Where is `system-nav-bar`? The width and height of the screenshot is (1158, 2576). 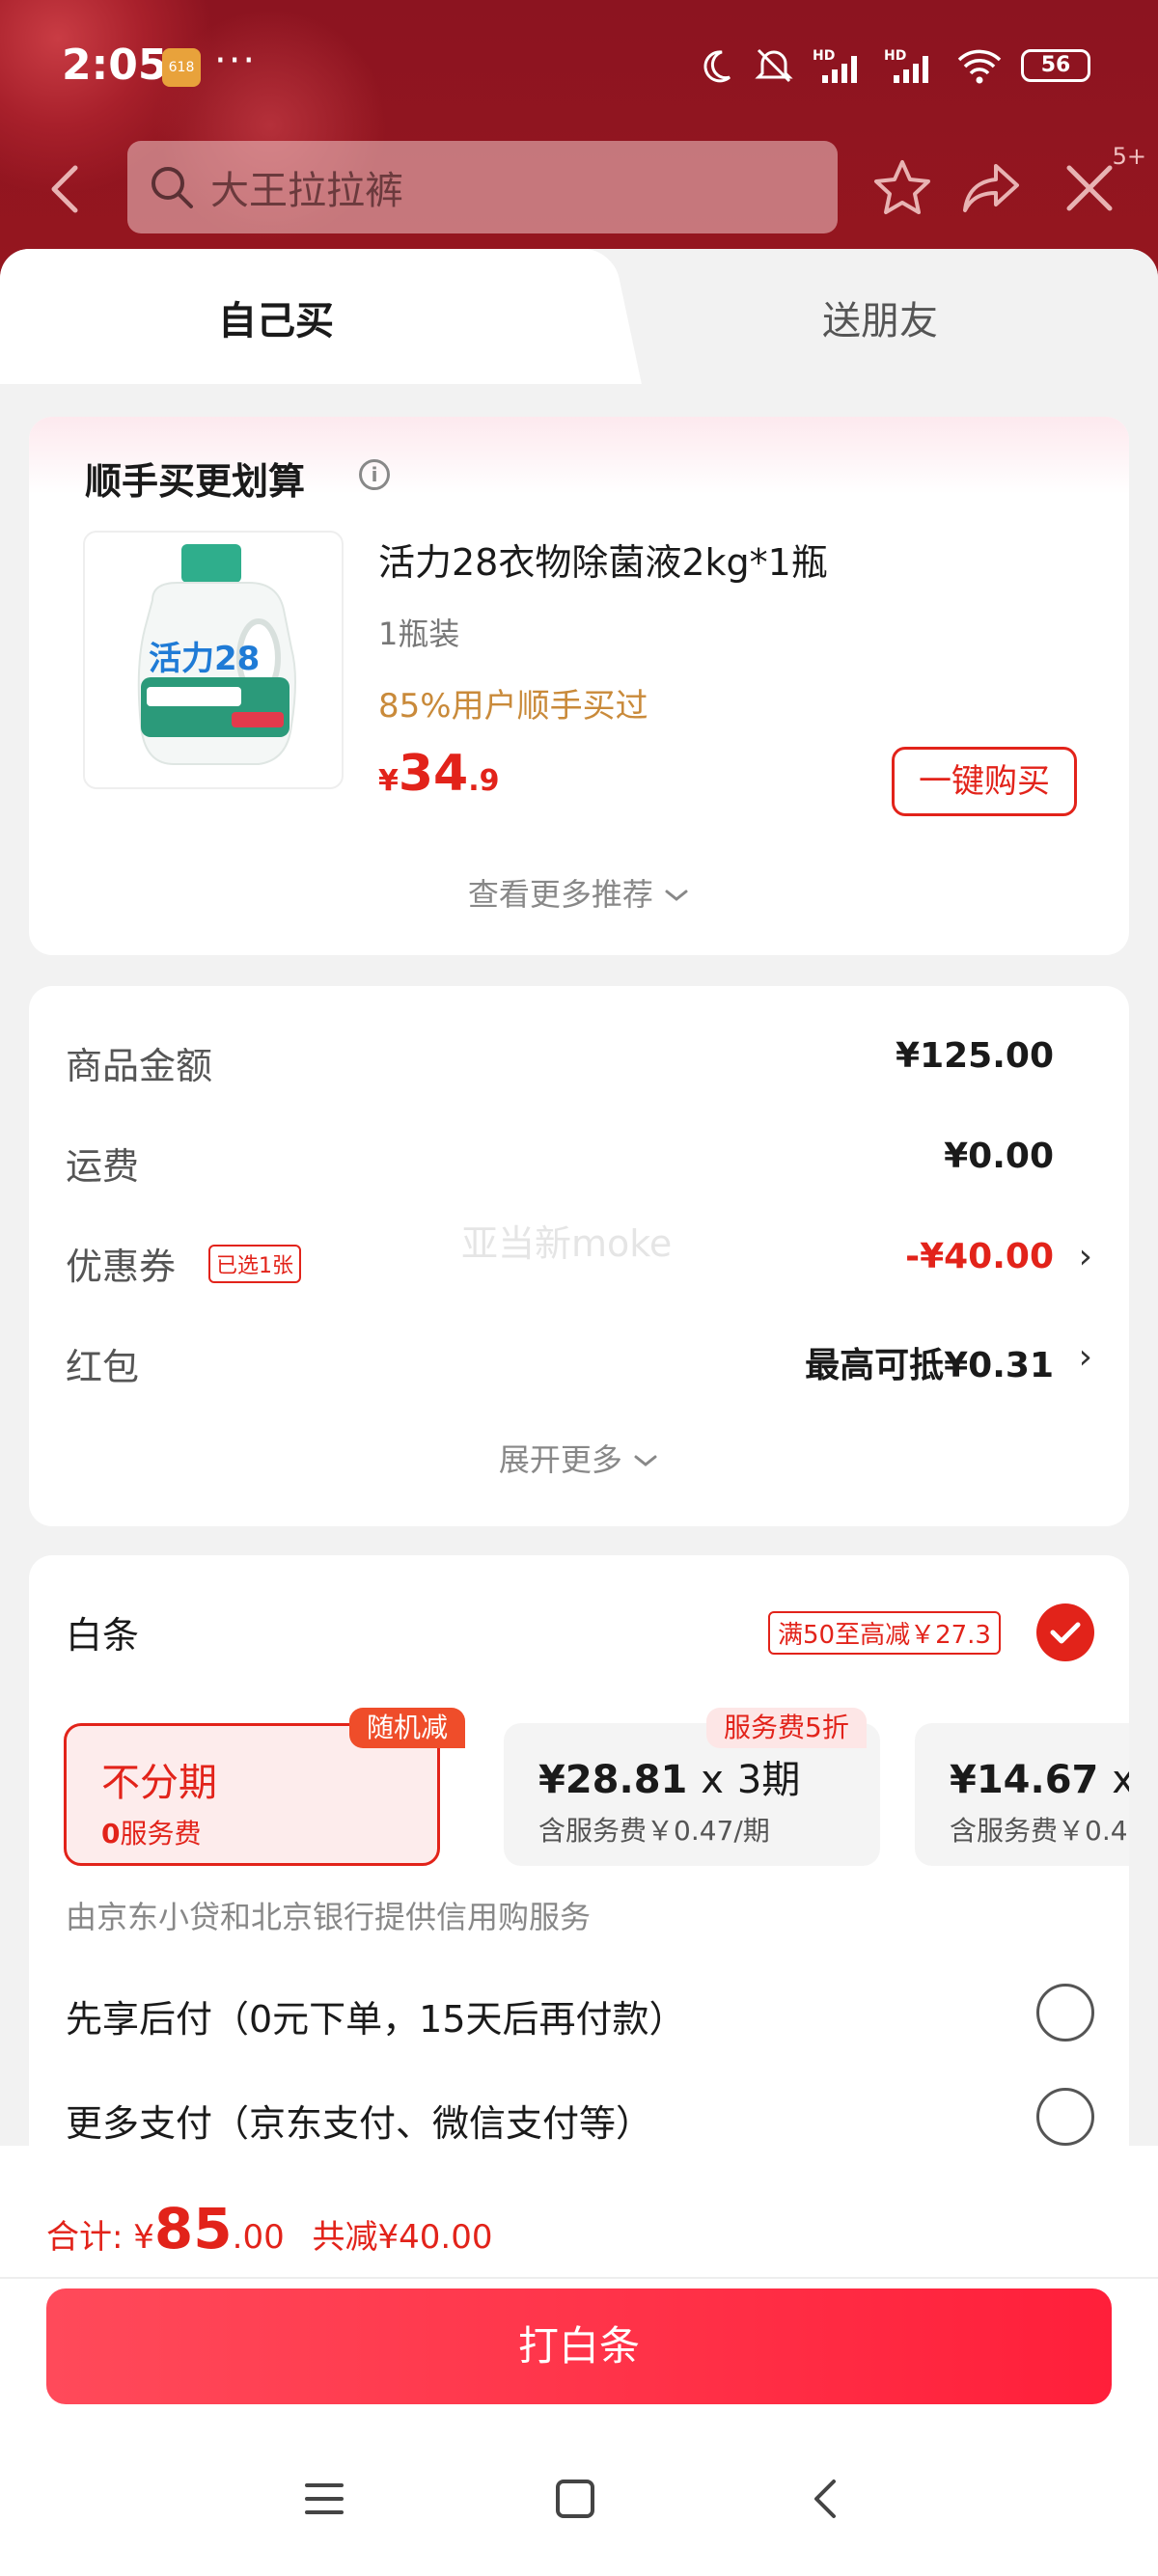
system-nav-bar is located at coordinates (579, 2503).